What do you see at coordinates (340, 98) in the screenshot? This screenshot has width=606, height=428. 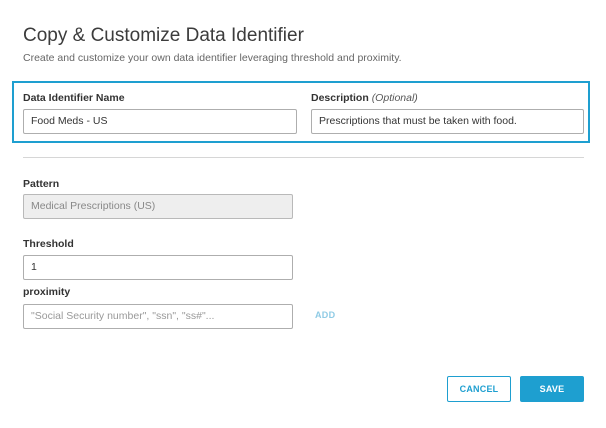 I see `description-label-text: Description` at bounding box center [340, 98].